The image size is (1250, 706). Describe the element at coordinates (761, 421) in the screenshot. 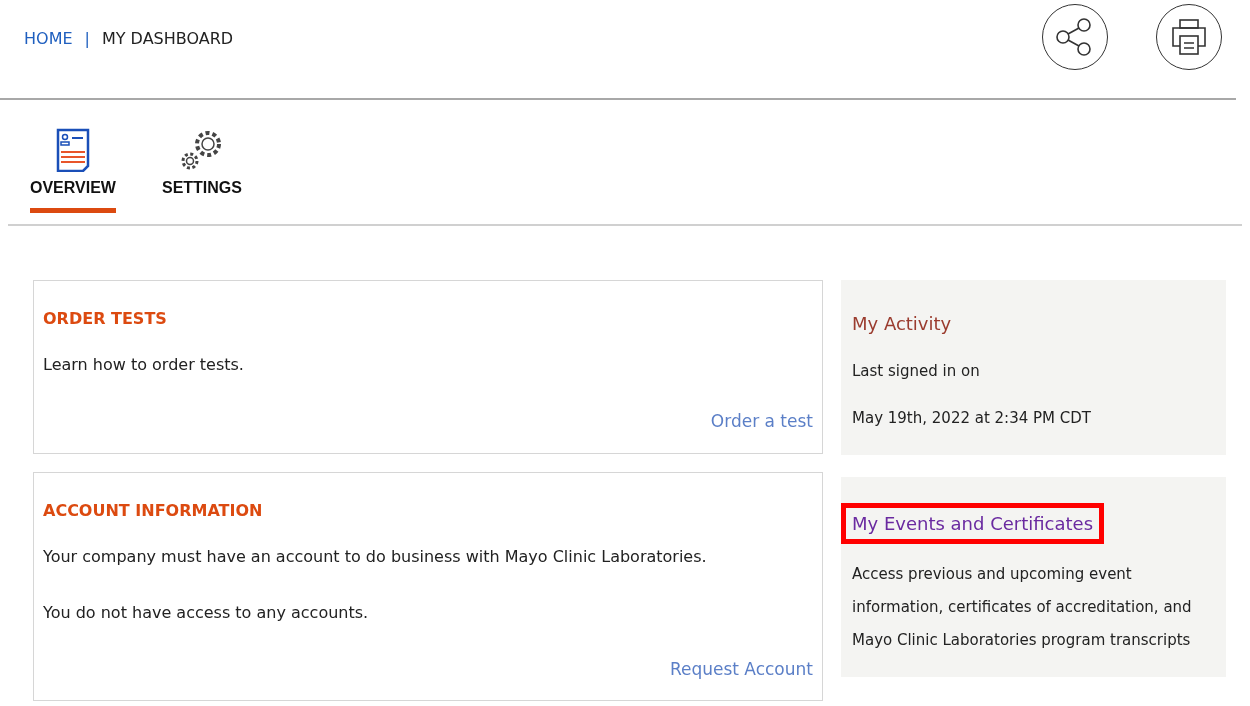

I see `card-link: Order a test` at that location.